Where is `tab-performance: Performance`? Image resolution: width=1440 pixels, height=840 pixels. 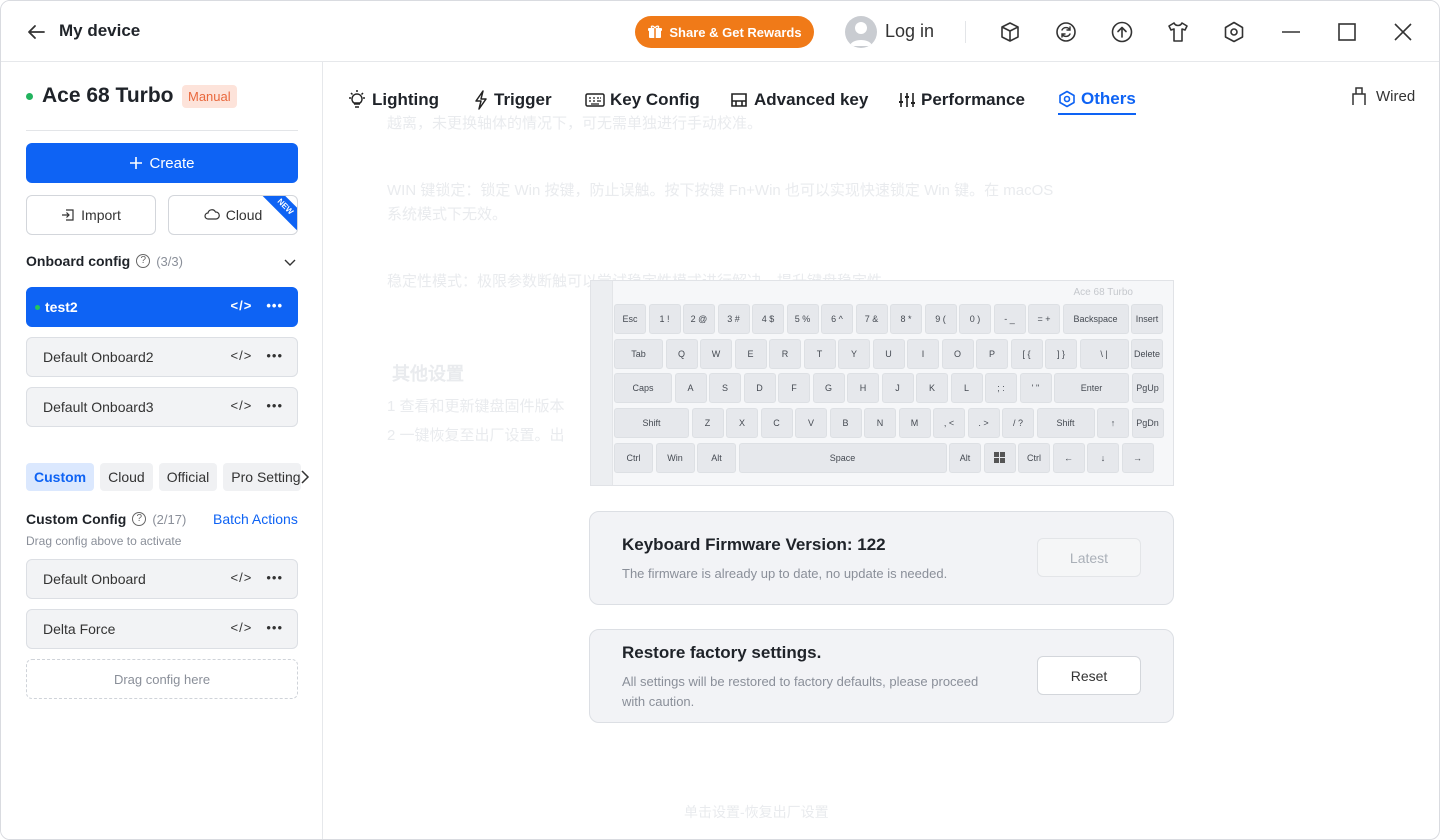 tab-performance: Performance is located at coordinates (961, 100).